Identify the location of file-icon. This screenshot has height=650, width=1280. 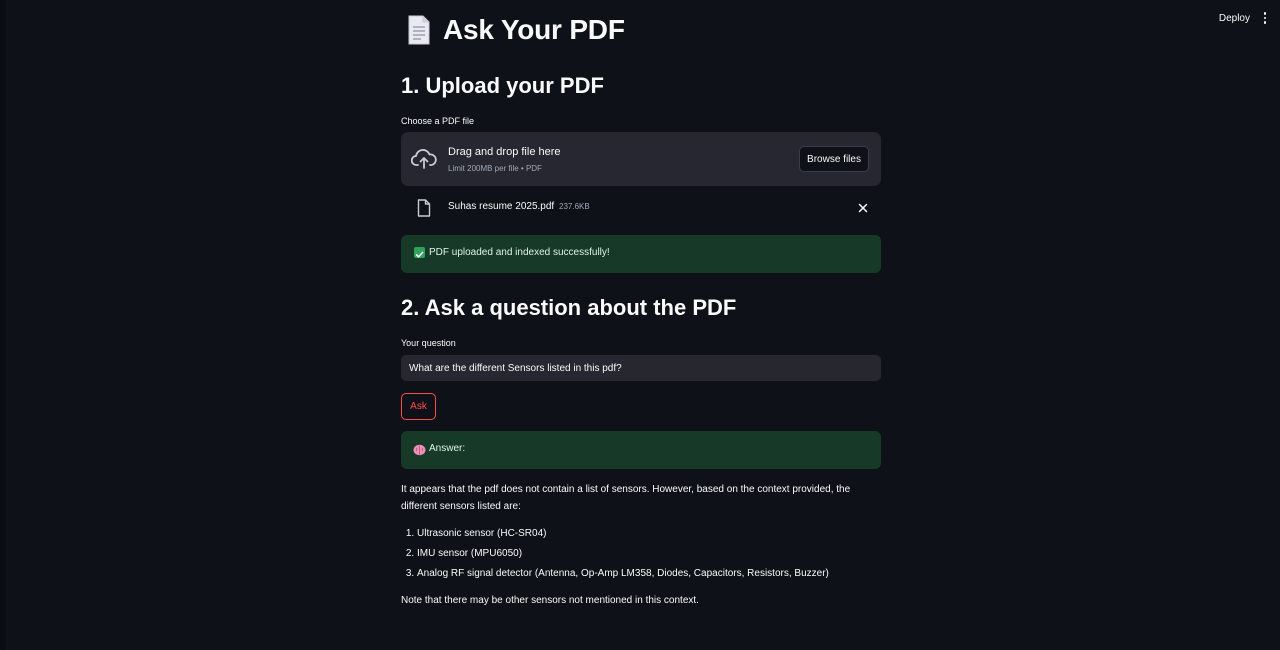
(424, 208).